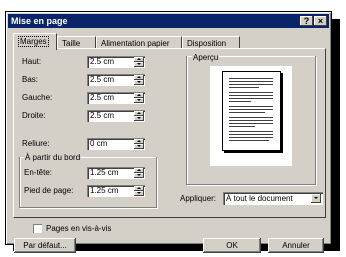  I want to click on tab-label: Alimentation papier, so click(135, 43).